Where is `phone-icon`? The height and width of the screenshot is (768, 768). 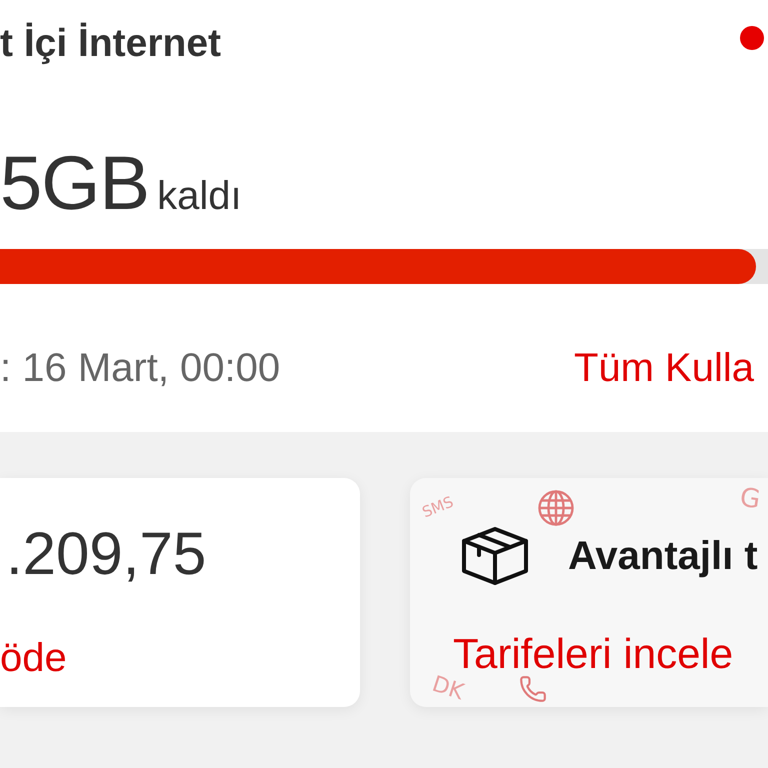 phone-icon is located at coordinates (533, 689).